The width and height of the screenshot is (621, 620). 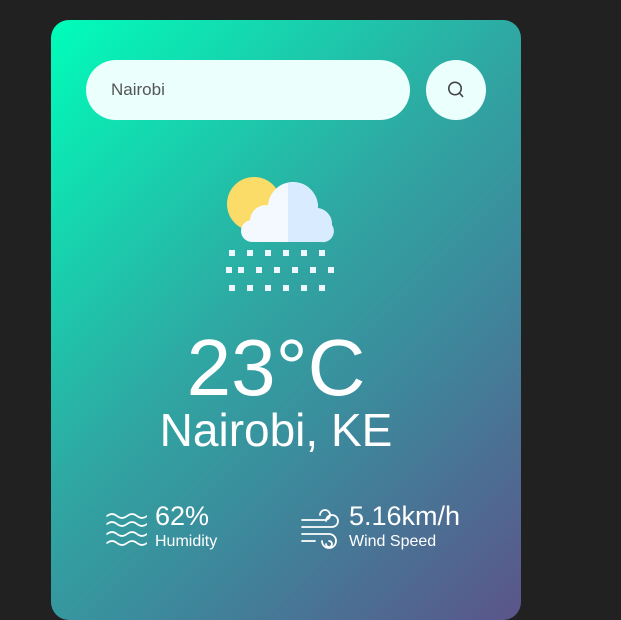 What do you see at coordinates (280, 234) in the screenshot?
I see `snow-cloud-sun-icon` at bounding box center [280, 234].